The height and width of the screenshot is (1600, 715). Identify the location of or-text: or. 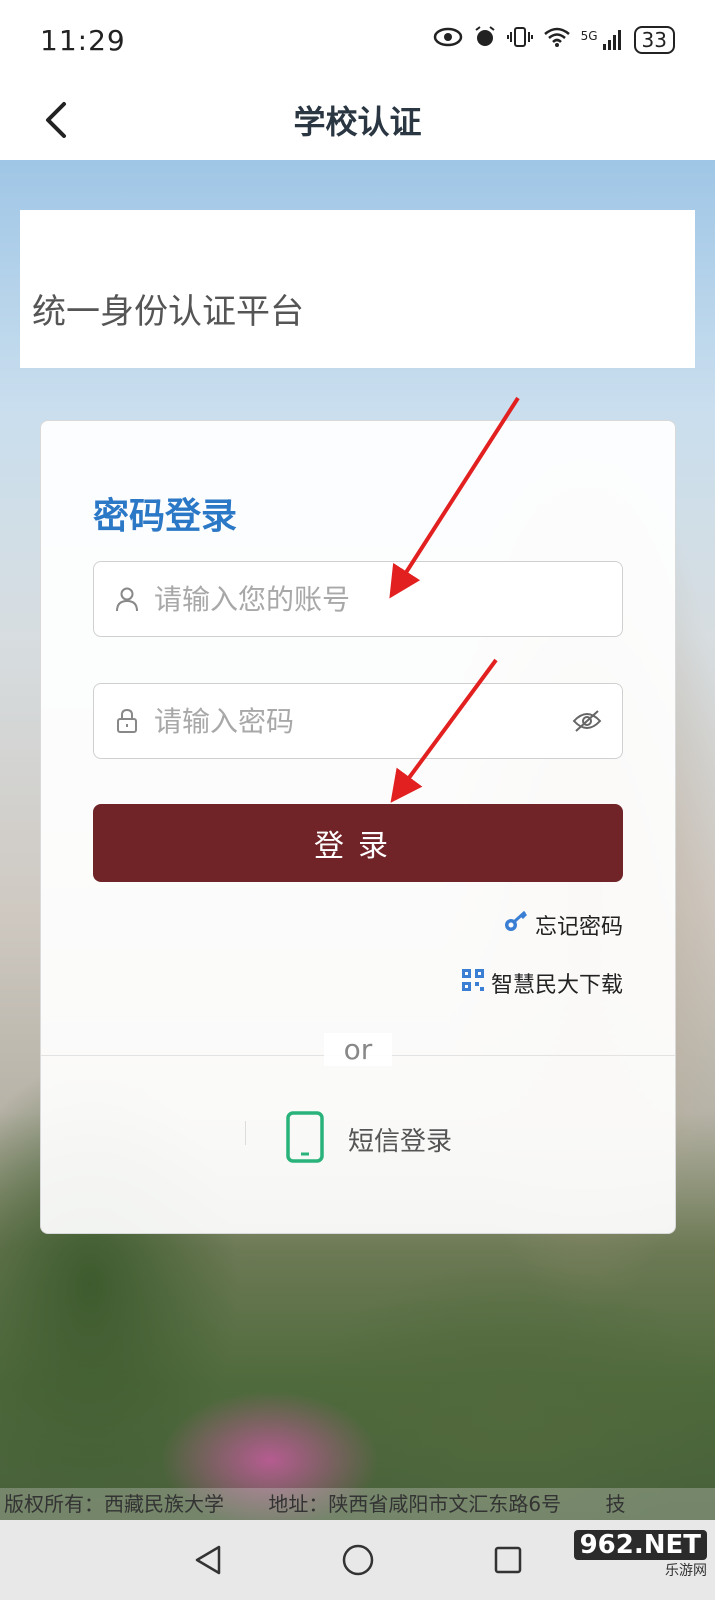
(358, 1049).